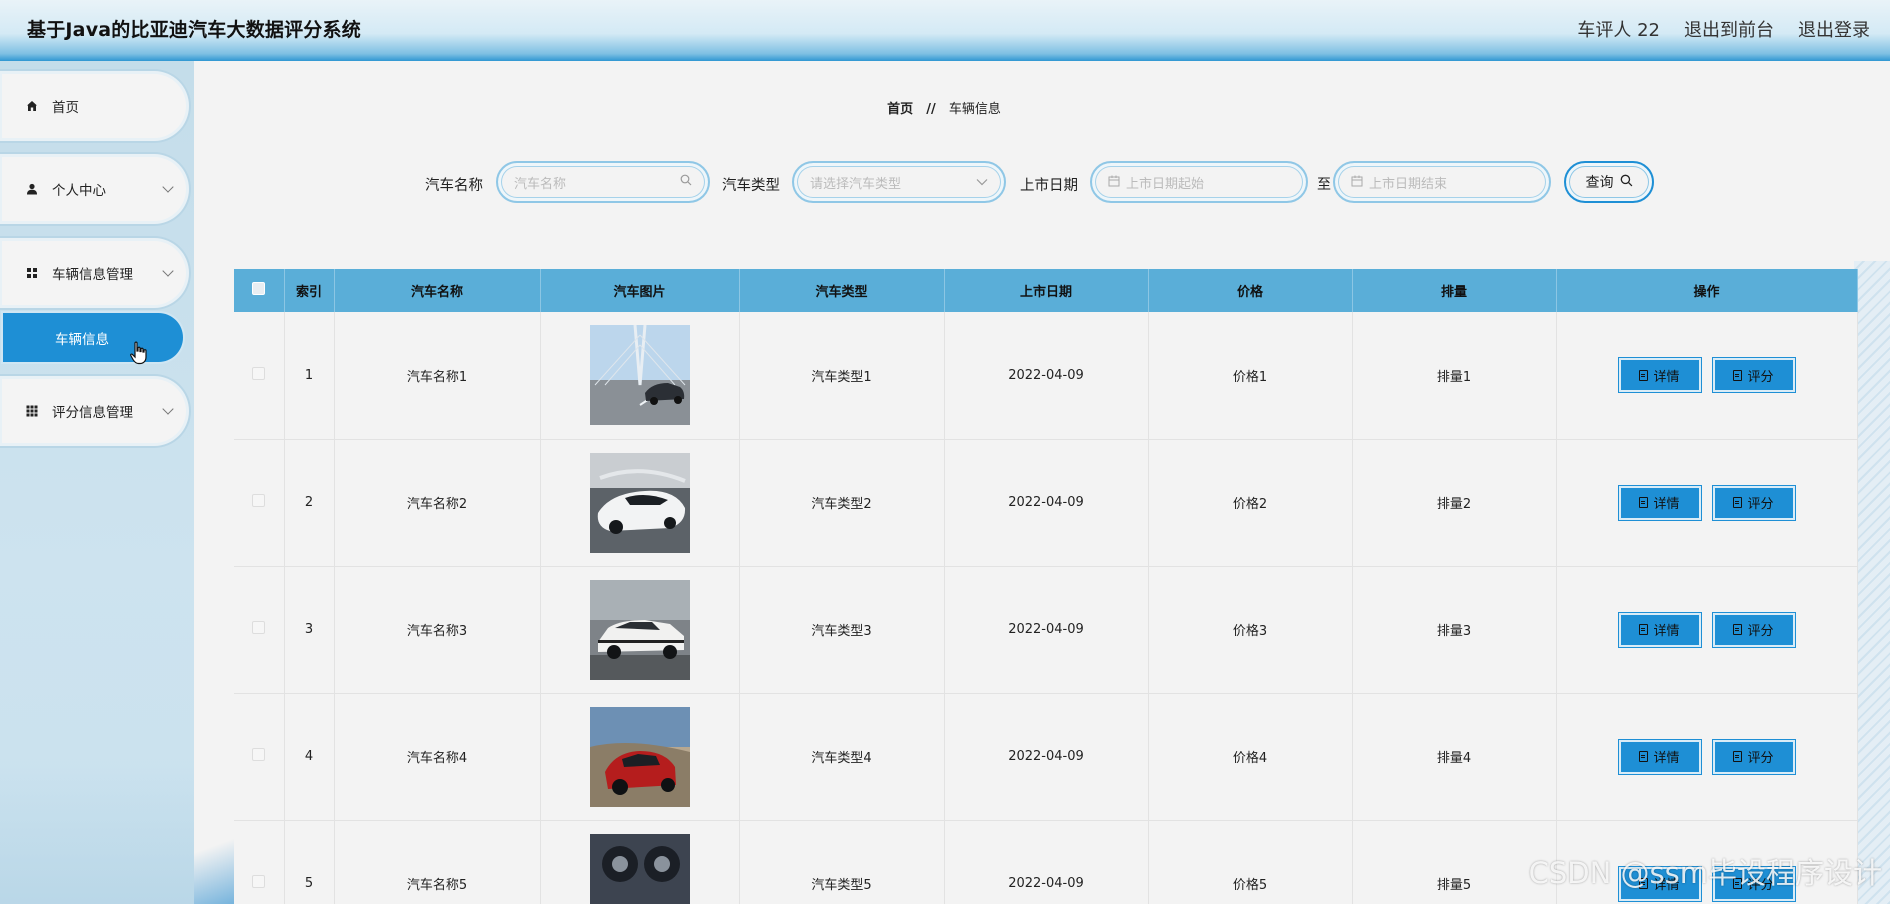 The height and width of the screenshot is (904, 1890). What do you see at coordinates (1046, 630) in the screenshot?
I see `table-row: 3 汽车名称3 汽车类型3 2022-04-09 价格3 排量3 详情 评分` at bounding box center [1046, 630].